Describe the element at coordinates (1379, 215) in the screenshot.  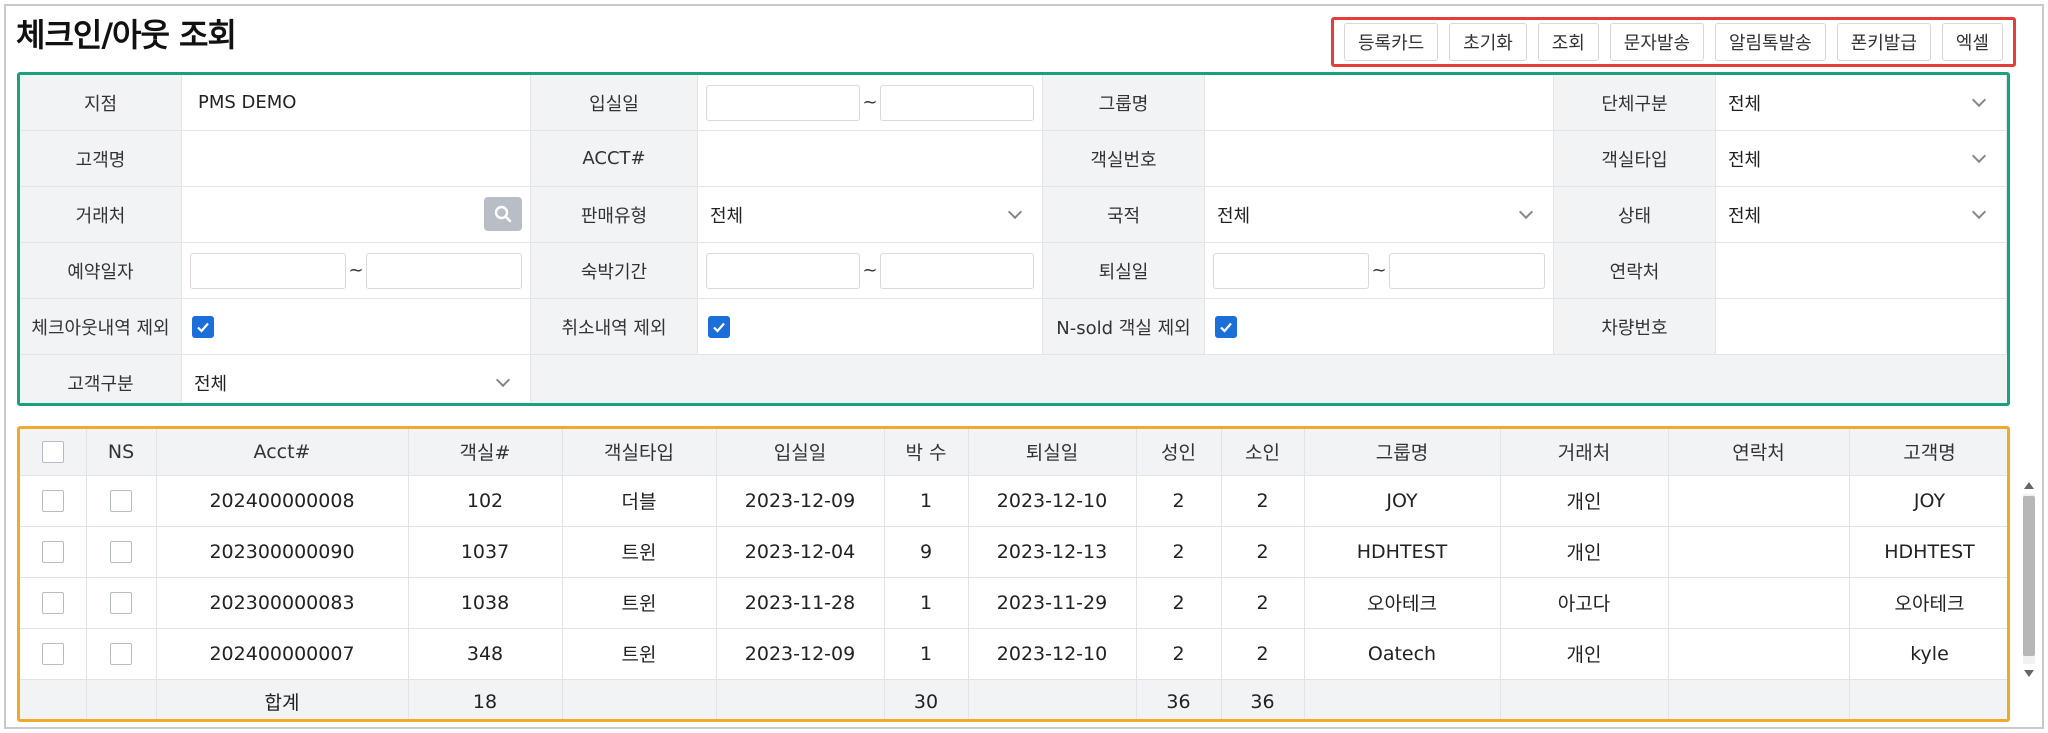
I see `nationality-select: 전체` at that location.